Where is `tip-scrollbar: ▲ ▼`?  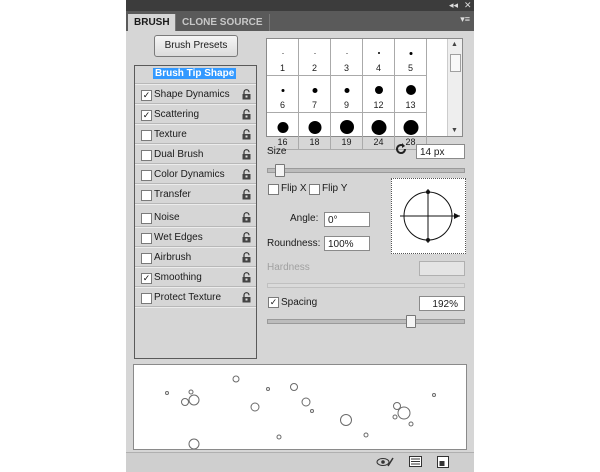 tip-scrollbar: ▲ ▼ is located at coordinates (454, 87).